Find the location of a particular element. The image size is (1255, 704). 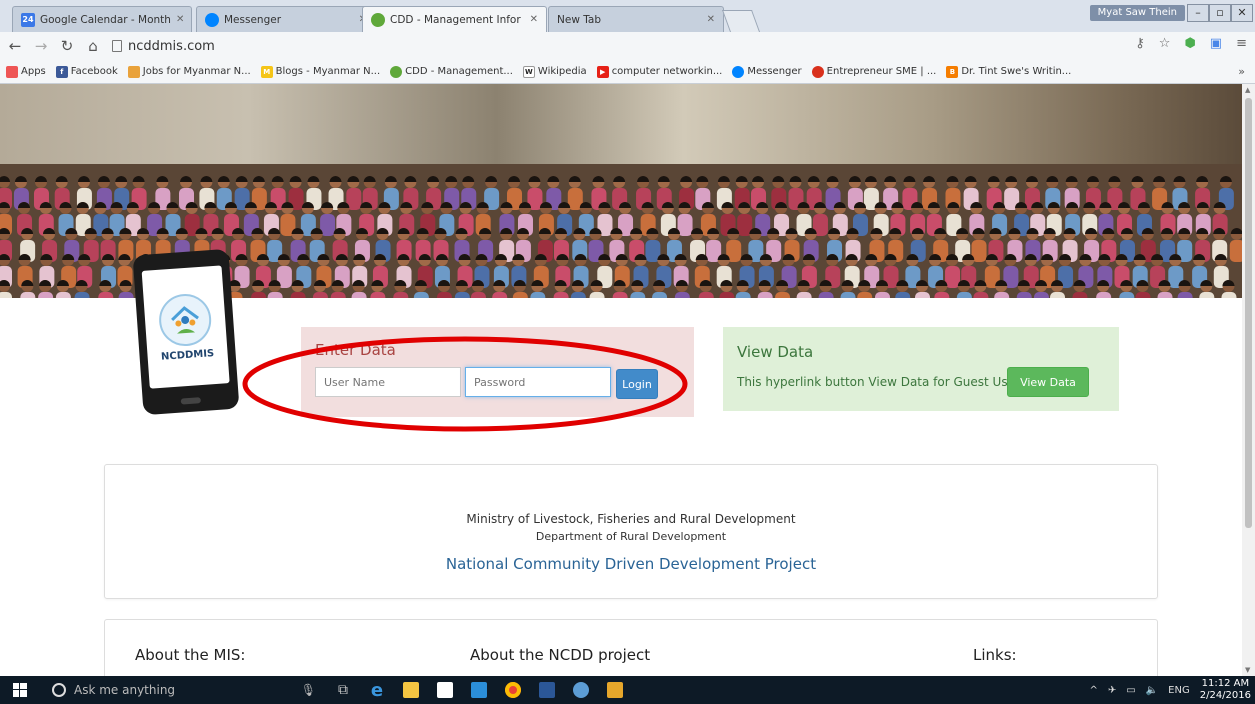

tab-google-calendar: 24 Google Calendar - Month ✕ is located at coordinates (102, 19).